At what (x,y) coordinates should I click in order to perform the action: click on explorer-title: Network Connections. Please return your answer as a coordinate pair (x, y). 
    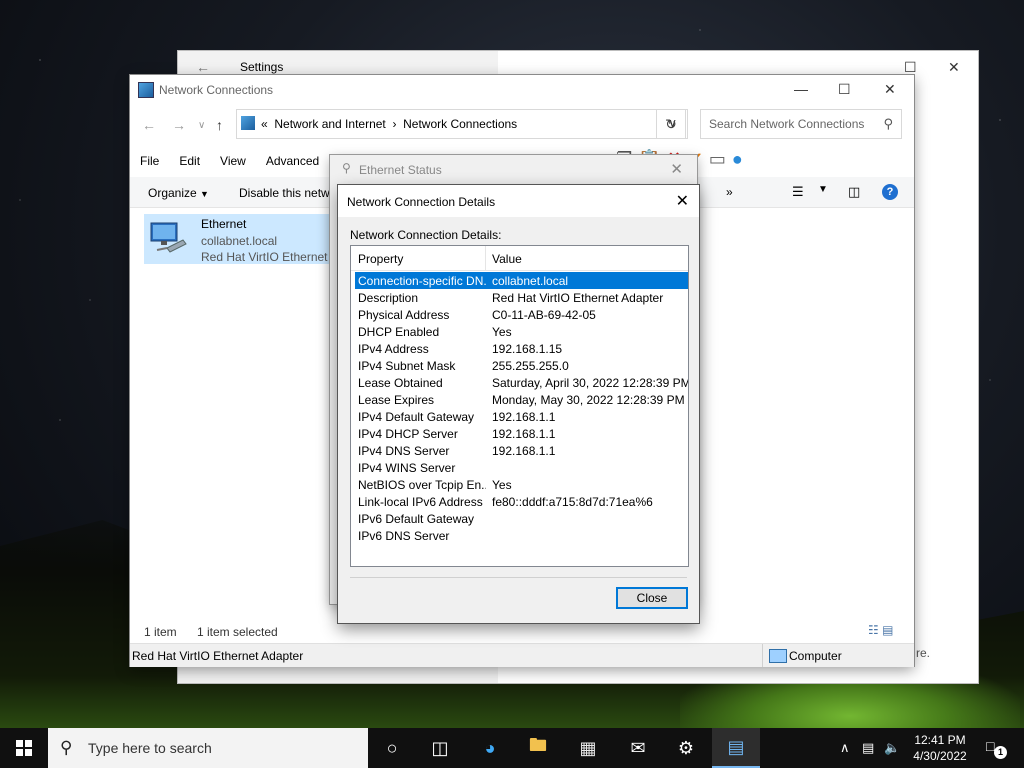
    Looking at the image, I should click on (216, 90).